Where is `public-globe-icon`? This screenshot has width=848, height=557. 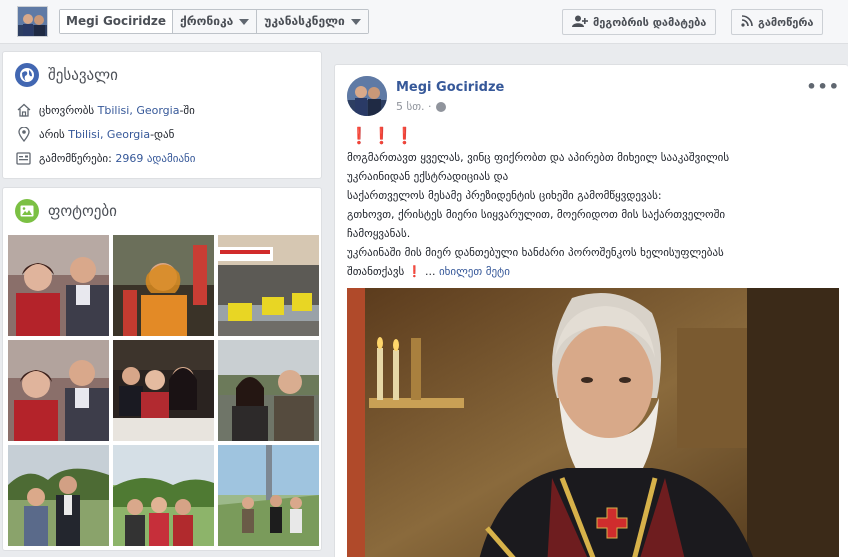 public-globe-icon is located at coordinates (440, 106).